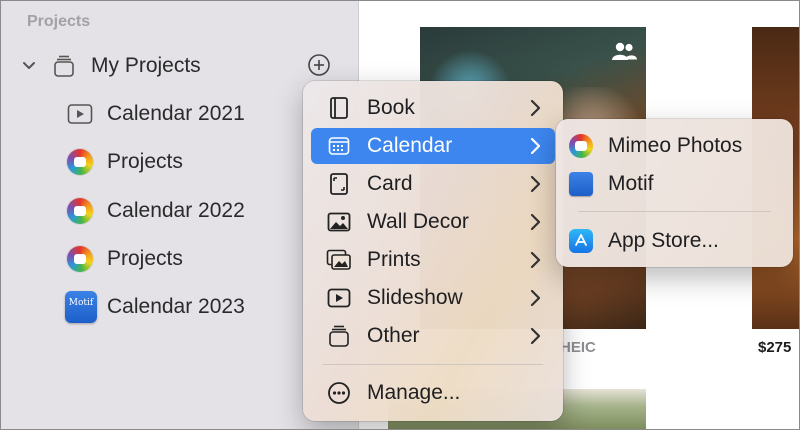 The height and width of the screenshot is (430, 800). What do you see at coordinates (176, 113) in the screenshot?
I see `sidebar-item-label: Calendar 2021` at bounding box center [176, 113].